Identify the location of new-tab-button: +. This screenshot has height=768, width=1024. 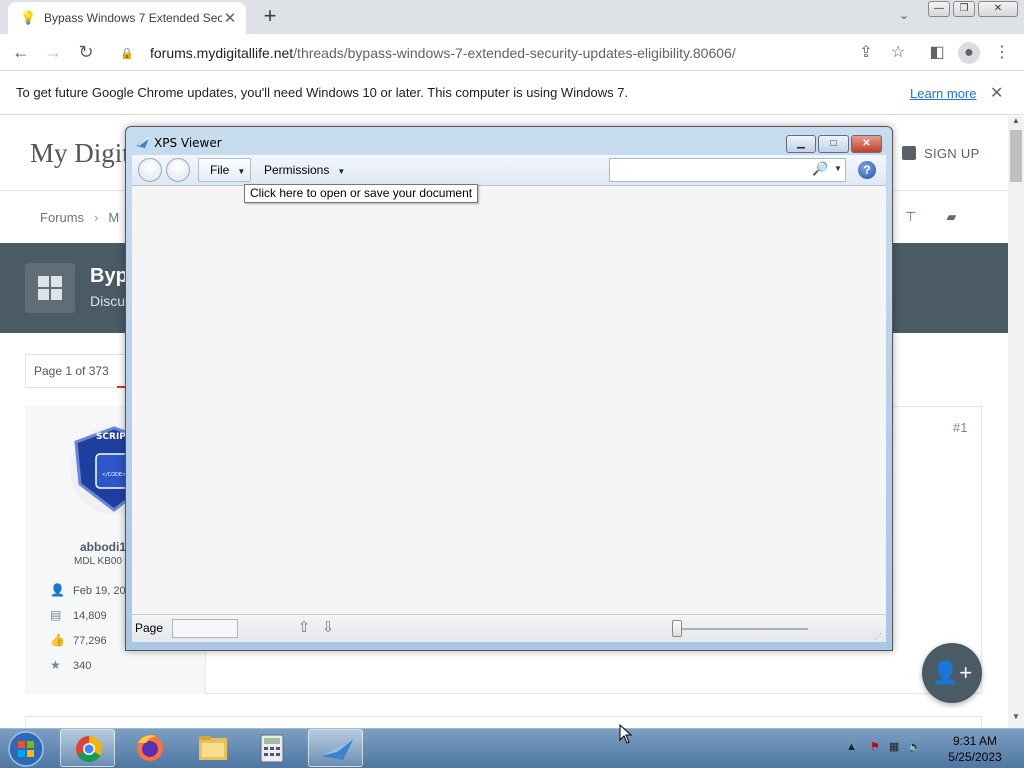
(270, 17).